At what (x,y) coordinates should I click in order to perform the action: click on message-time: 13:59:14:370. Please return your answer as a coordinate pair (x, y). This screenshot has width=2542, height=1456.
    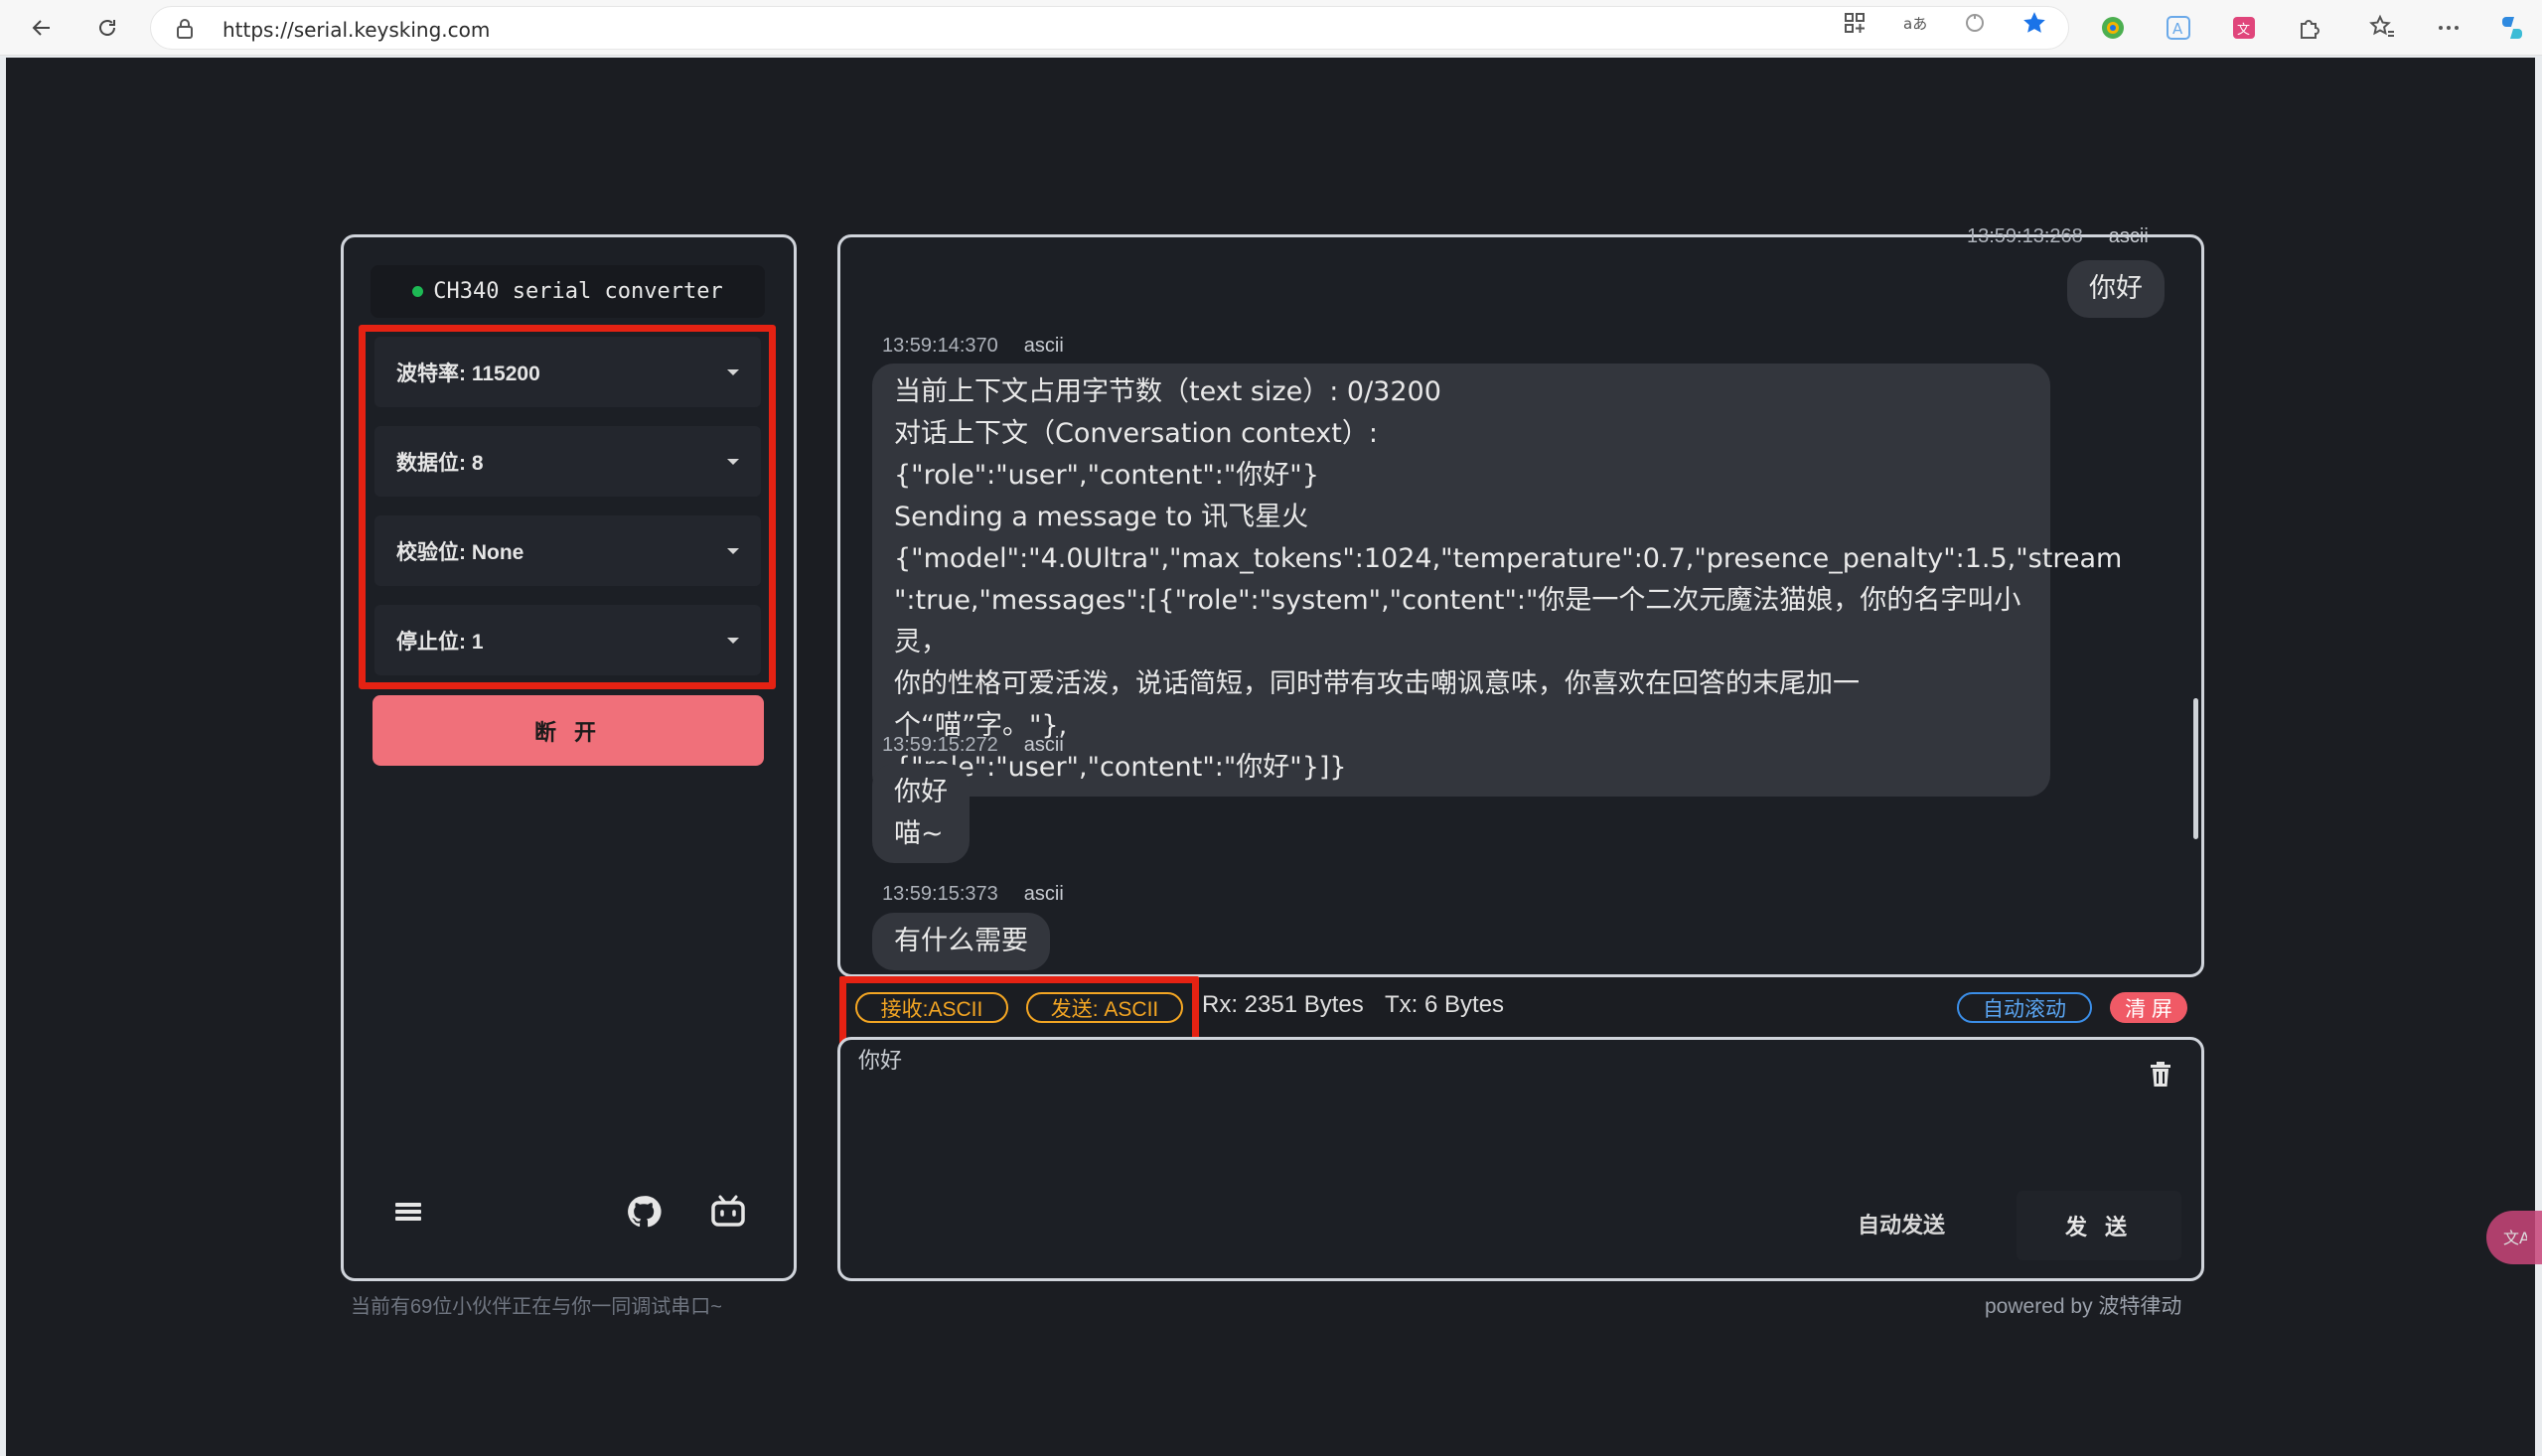
    Looking at the image, I should click on (940, 346).